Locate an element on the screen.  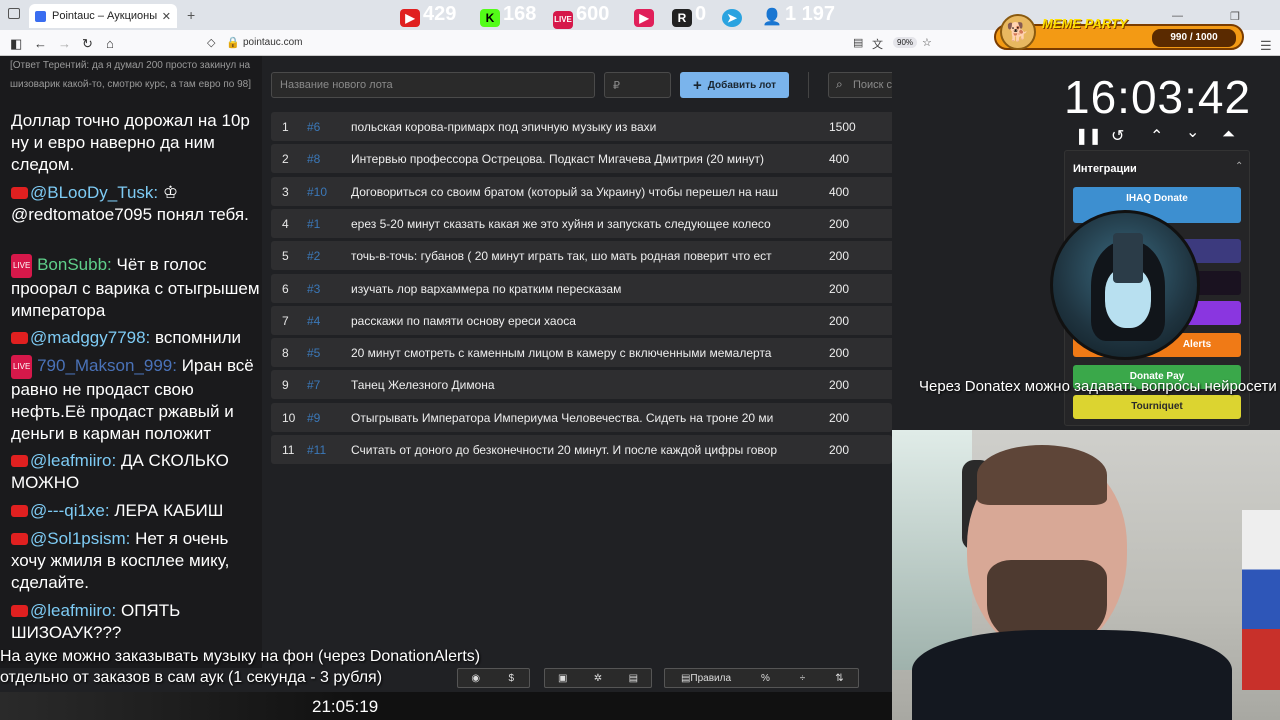
shield-icon: ◇ is located at coordinates (211, 42).